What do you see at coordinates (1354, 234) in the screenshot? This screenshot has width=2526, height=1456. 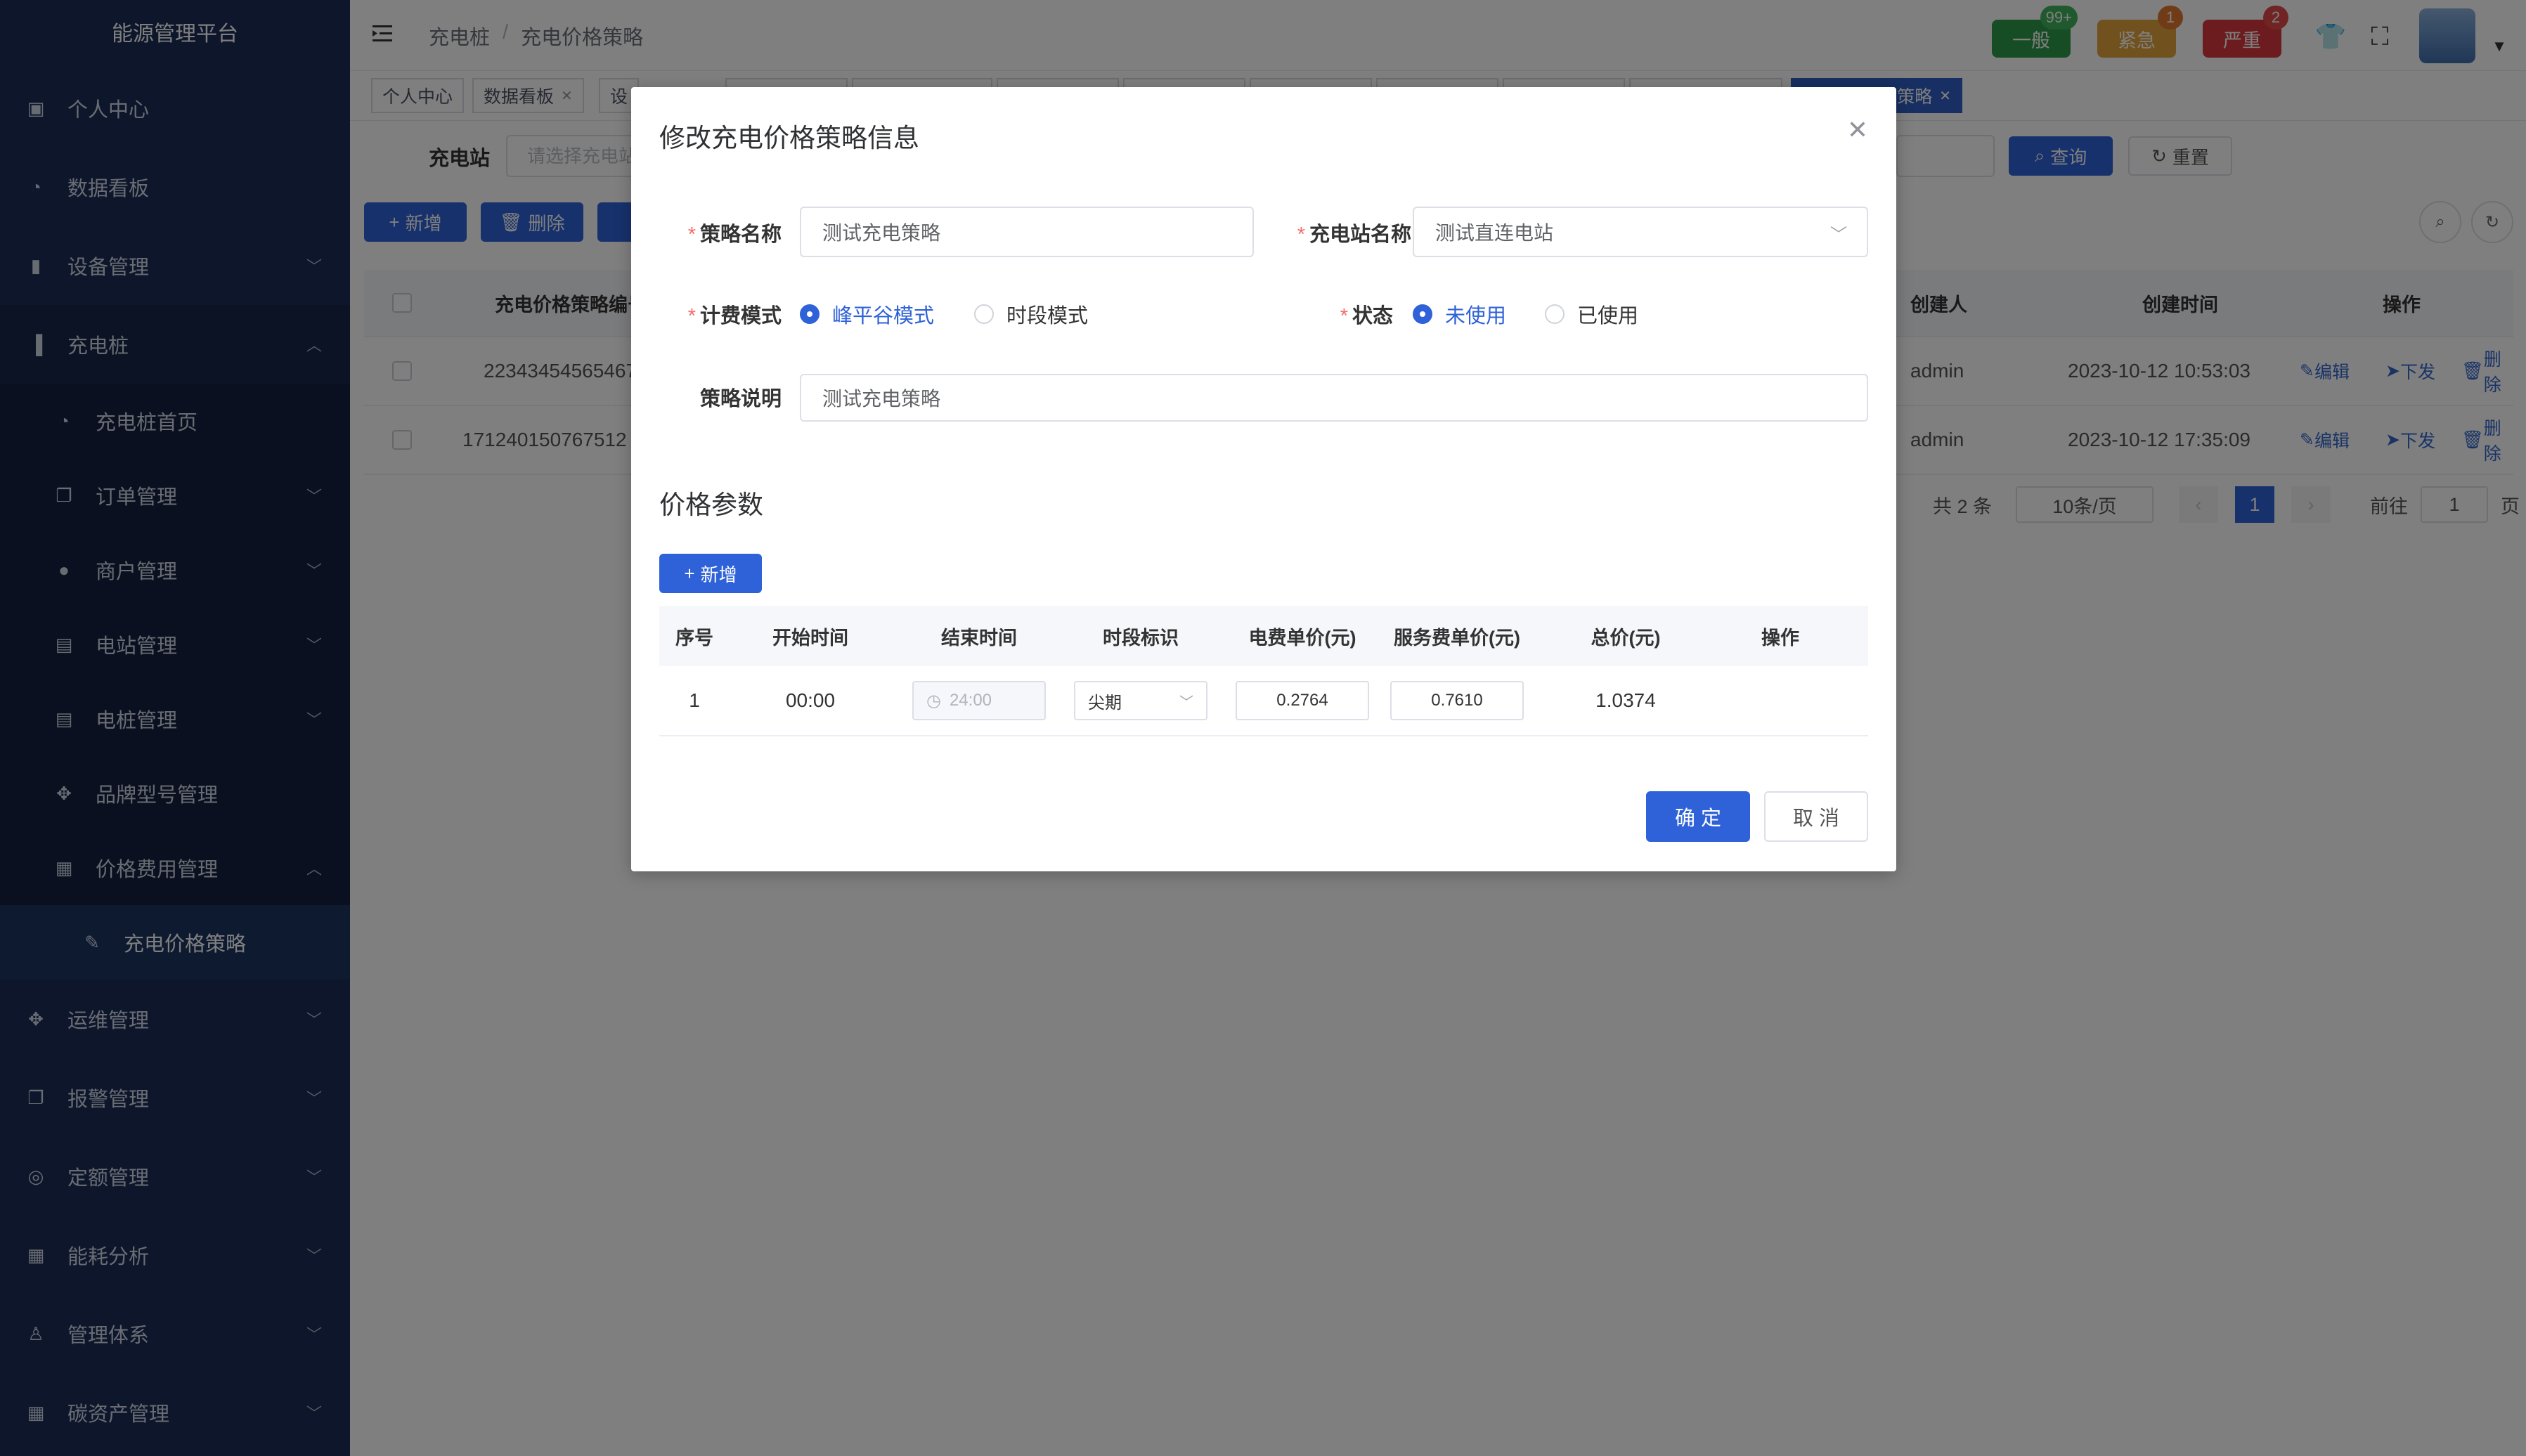 I see `station-name-label: * 充电站名称` at bounding box center [1354, 234].